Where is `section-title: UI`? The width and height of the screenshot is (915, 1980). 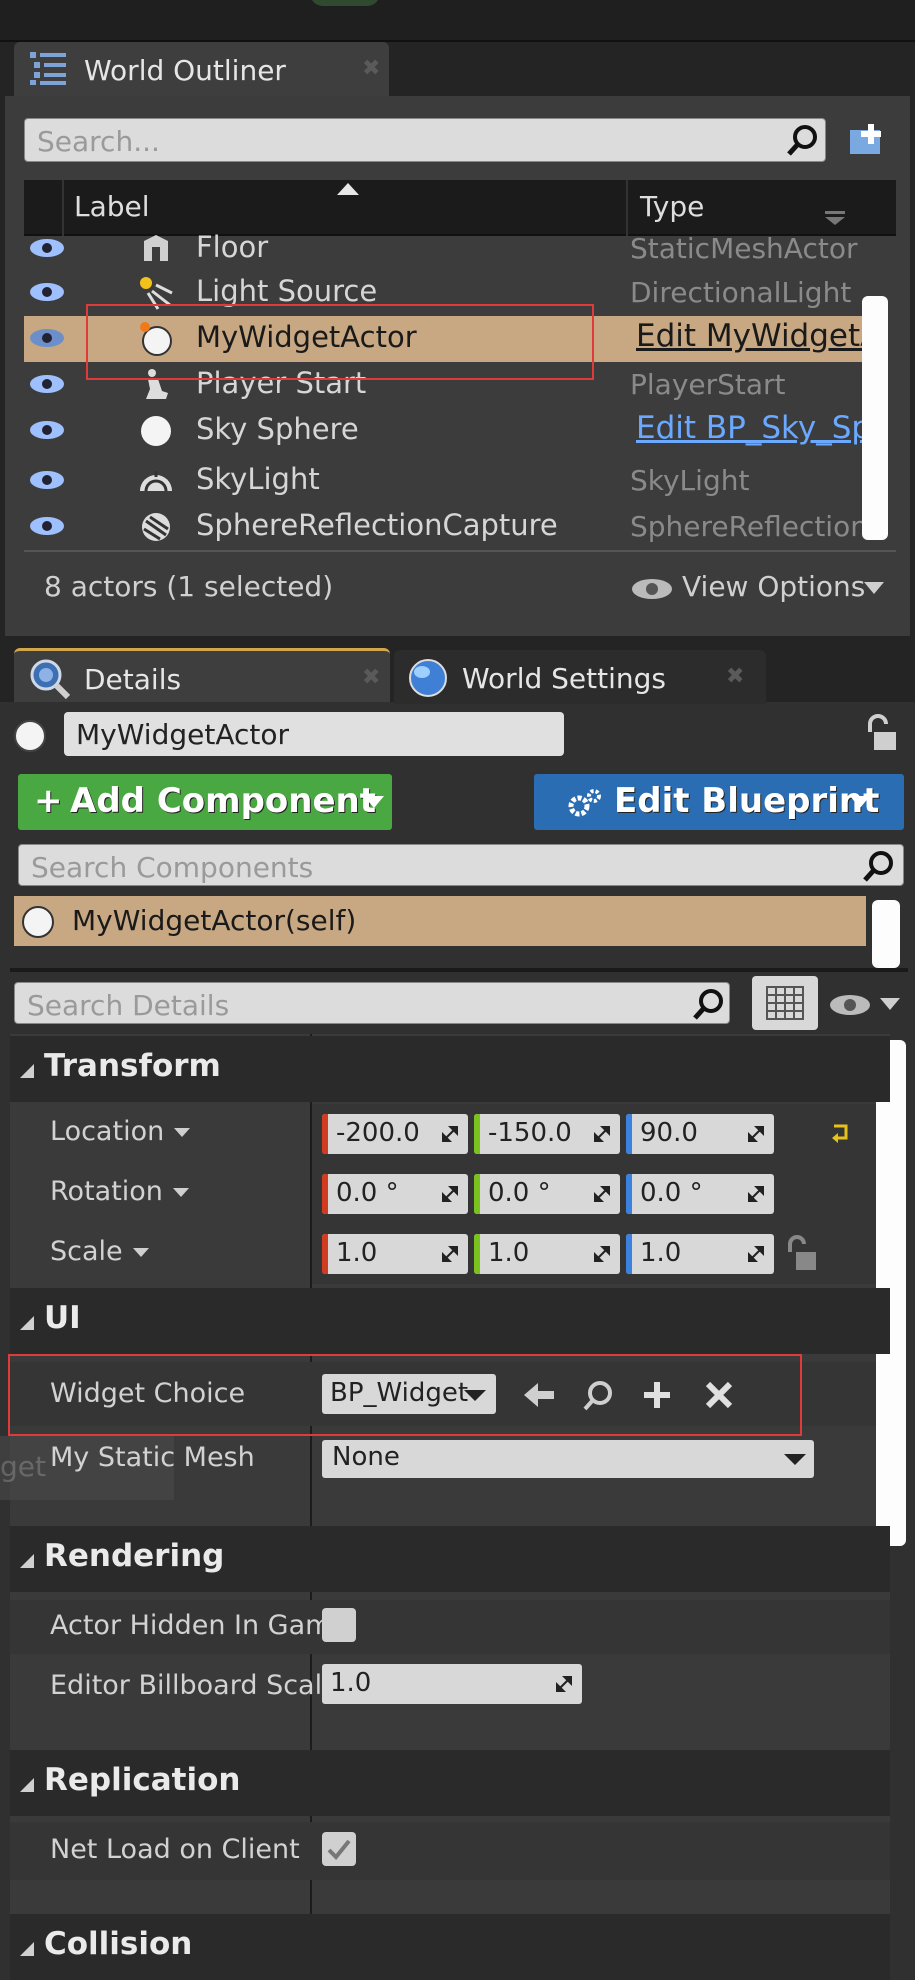 section-title: UI is located at coordinates (62, 1318).